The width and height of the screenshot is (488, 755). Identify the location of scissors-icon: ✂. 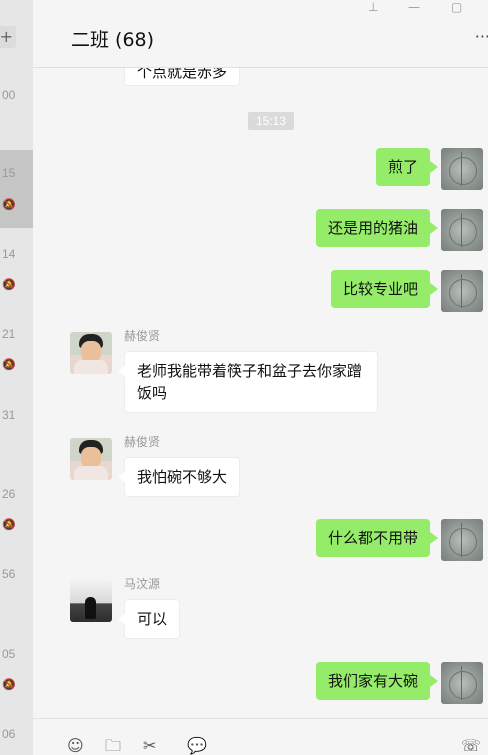
(149, 746).